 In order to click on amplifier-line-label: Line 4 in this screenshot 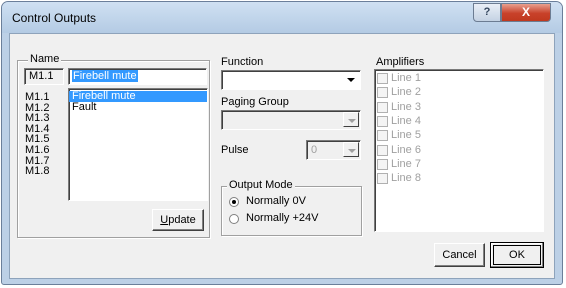, I will do `click(406, 120)`.